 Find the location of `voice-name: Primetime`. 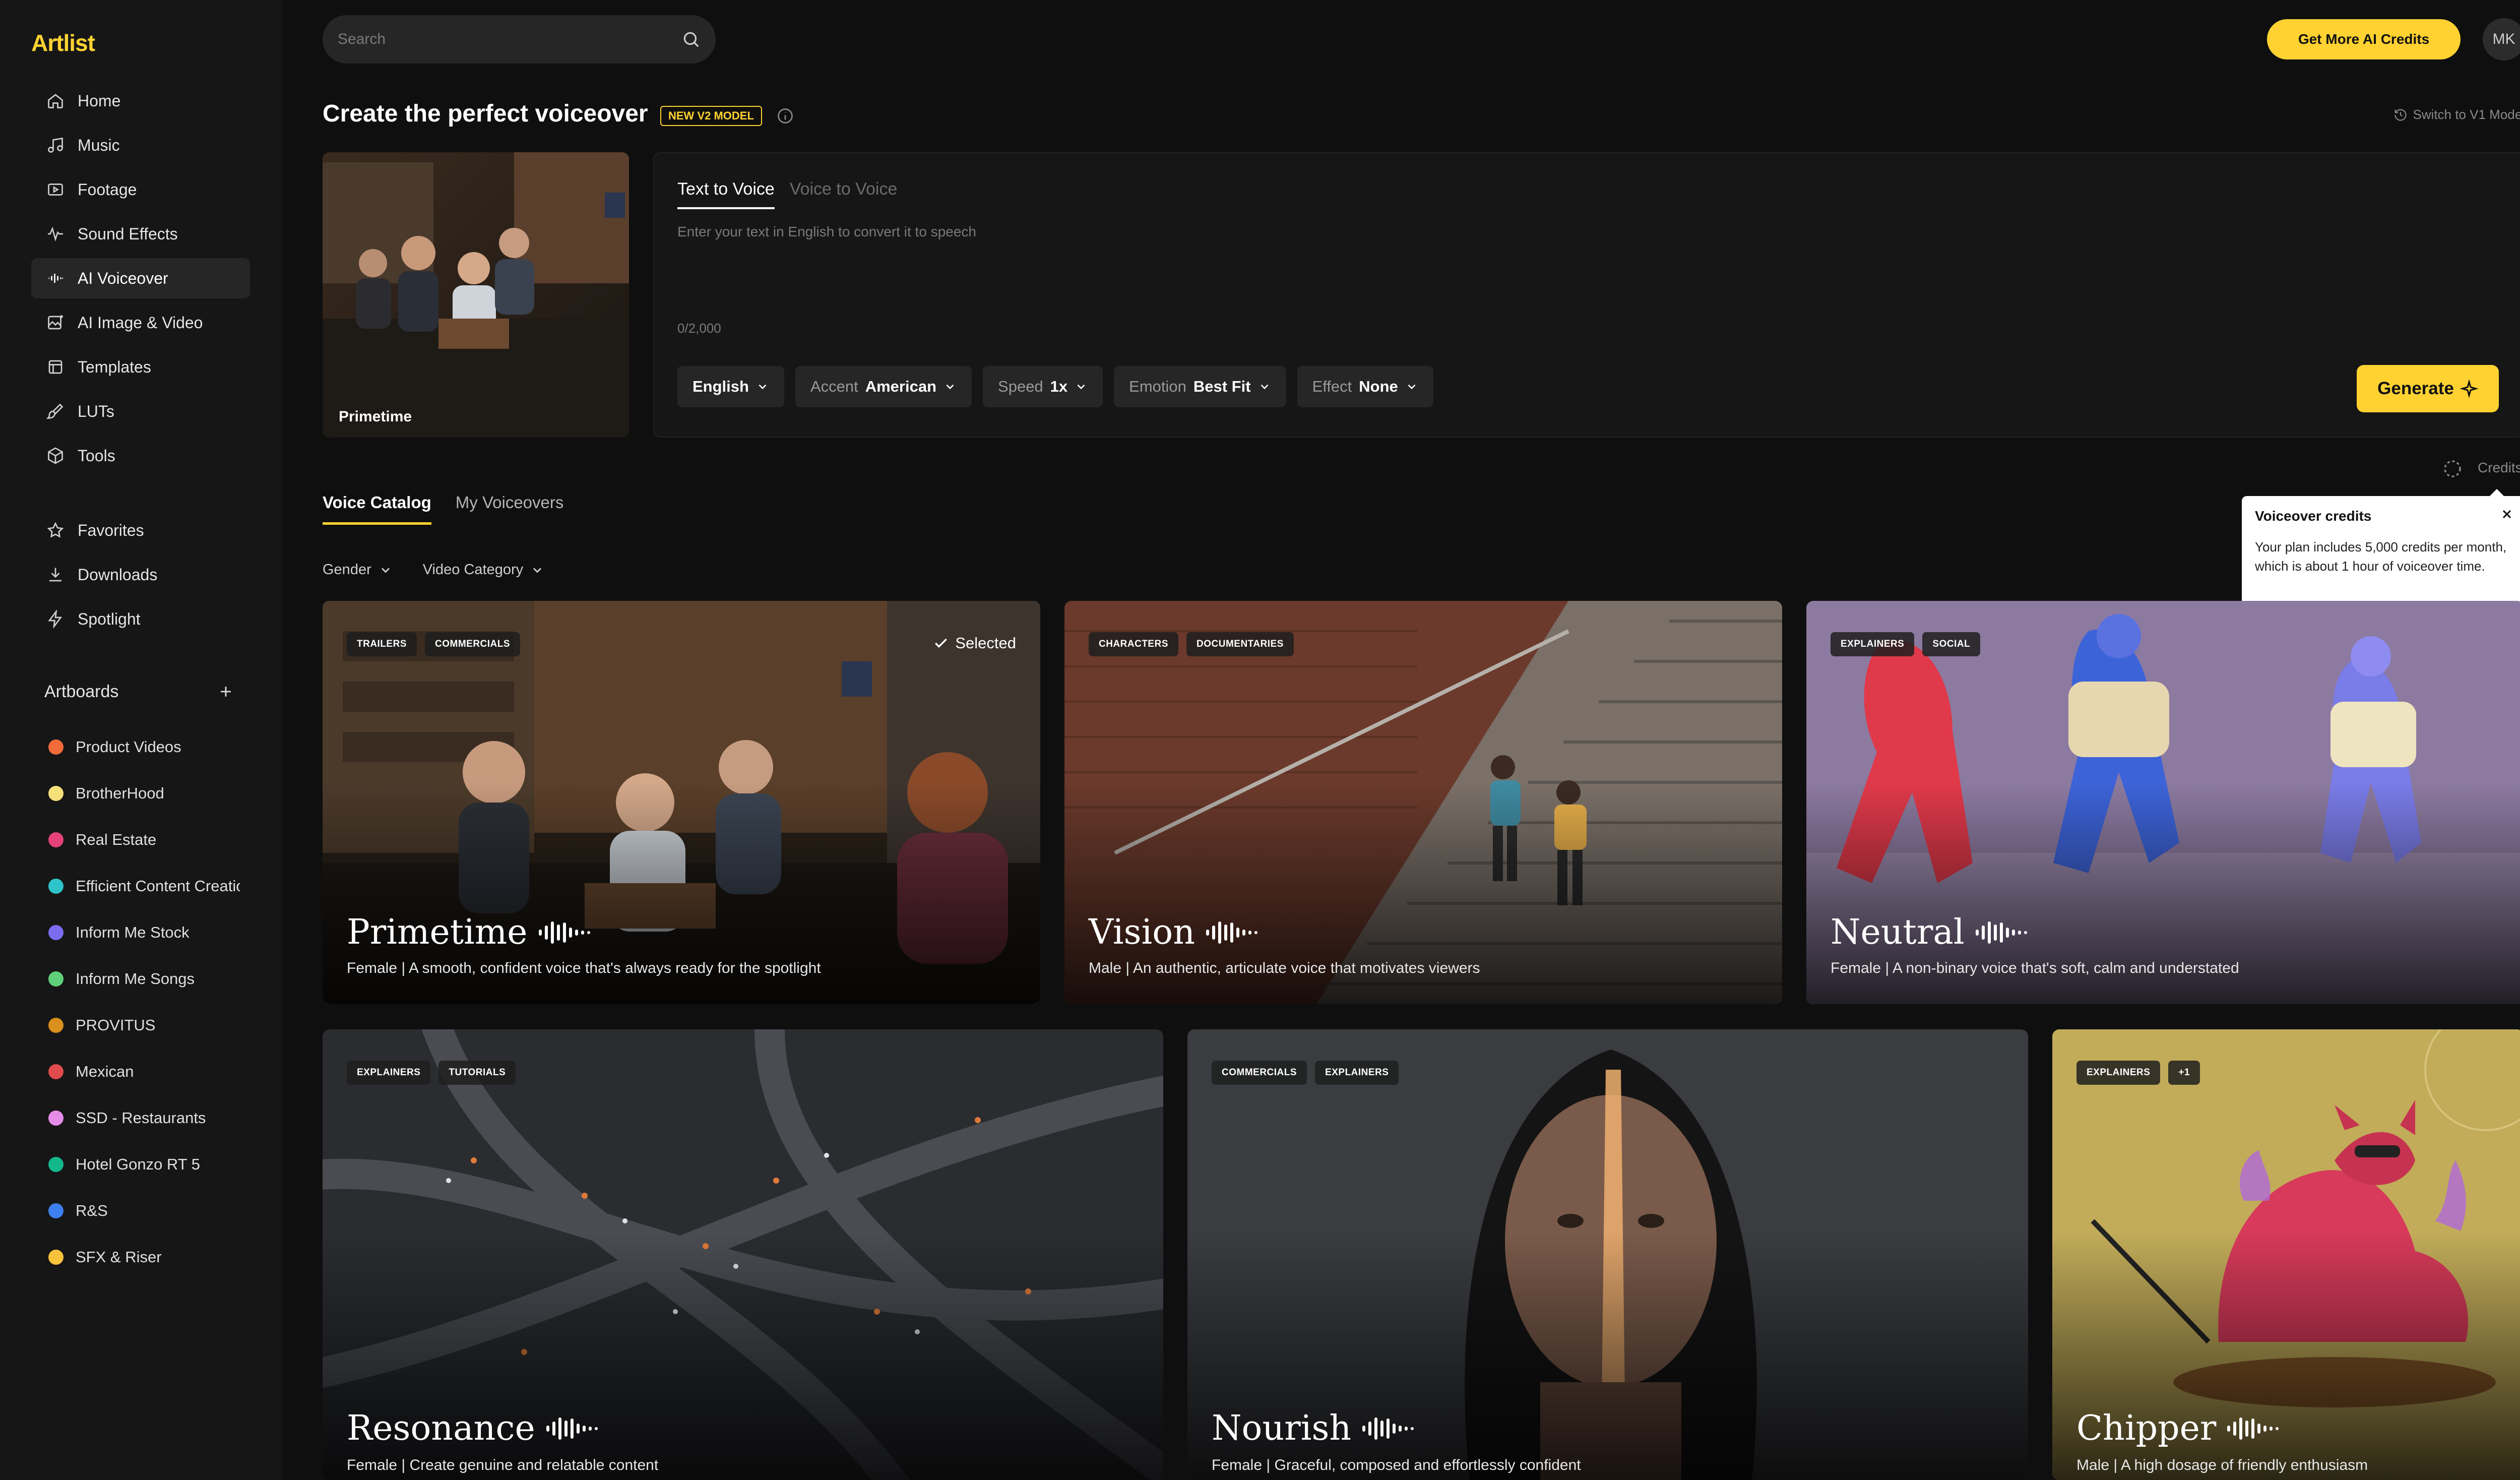

voice-name: Primetime is located at coordinates (470, 932).